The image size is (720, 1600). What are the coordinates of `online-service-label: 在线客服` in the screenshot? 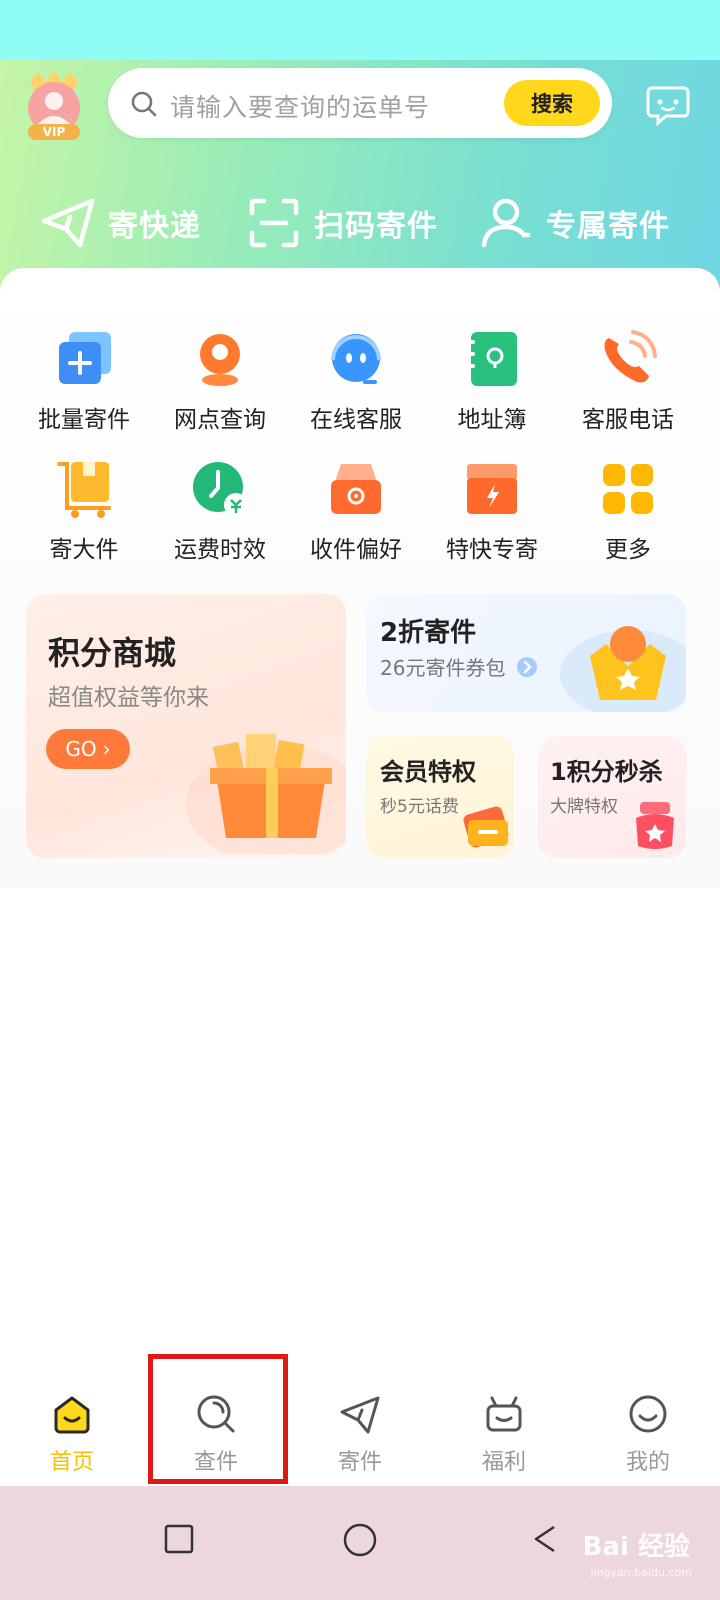 It's located at (356, 420).